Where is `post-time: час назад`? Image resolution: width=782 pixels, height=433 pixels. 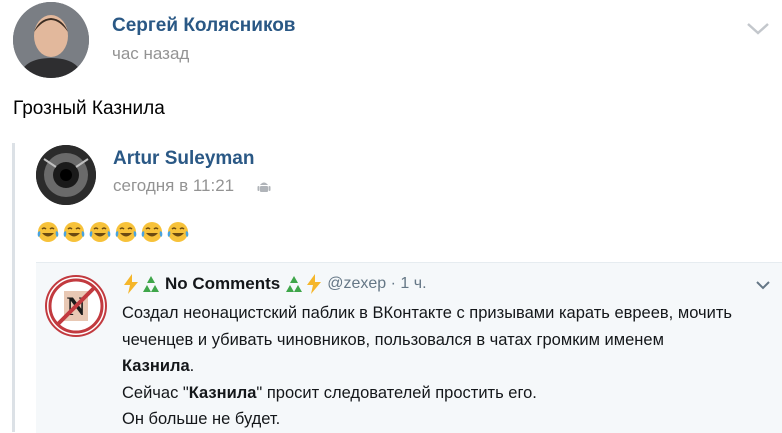 post-time: час назад is located at coordinates (150, 54).